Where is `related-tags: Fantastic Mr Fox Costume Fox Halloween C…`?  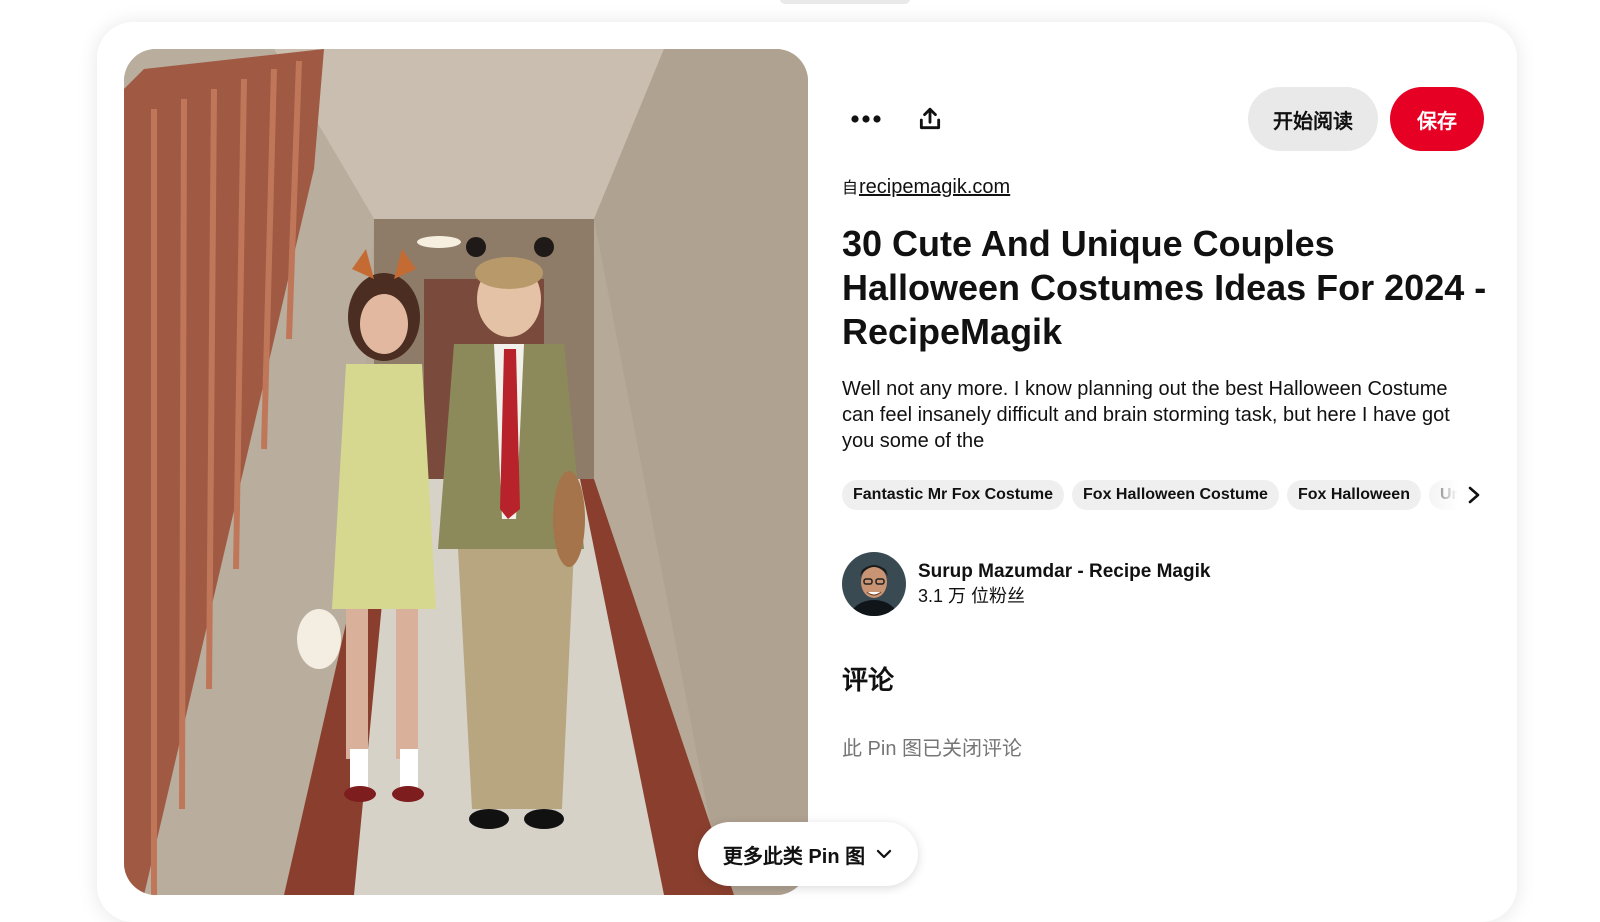
related-tags: Fantastic Mr Fox Costume Fox Halloween C… is located at coordinates (1164, 495).